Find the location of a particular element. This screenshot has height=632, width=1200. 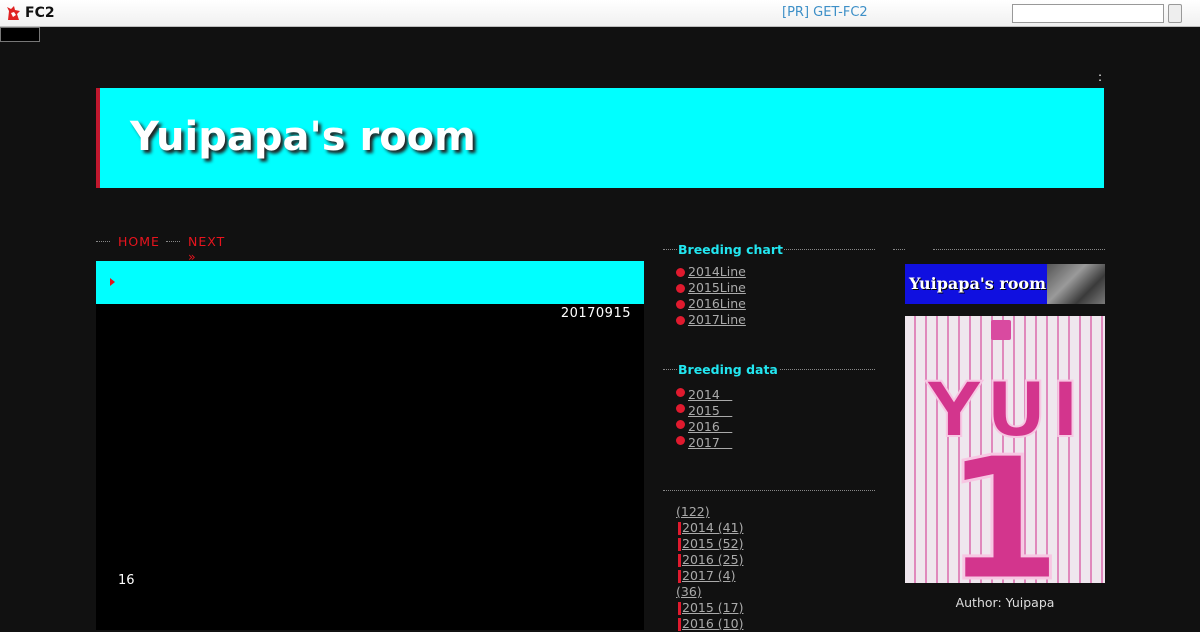

fc2-toolbar: FC2 [PR] GET-FC2 is located at coordinates (600, 13).